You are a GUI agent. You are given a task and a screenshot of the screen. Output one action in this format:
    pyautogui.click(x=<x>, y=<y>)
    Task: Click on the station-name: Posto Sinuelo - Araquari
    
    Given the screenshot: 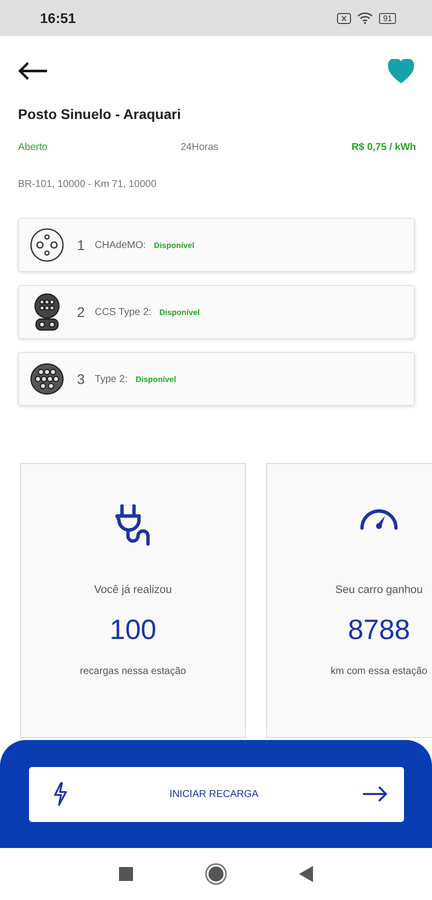 What is the action you would take?
    pyautogui.click(x=100, y=114)
    